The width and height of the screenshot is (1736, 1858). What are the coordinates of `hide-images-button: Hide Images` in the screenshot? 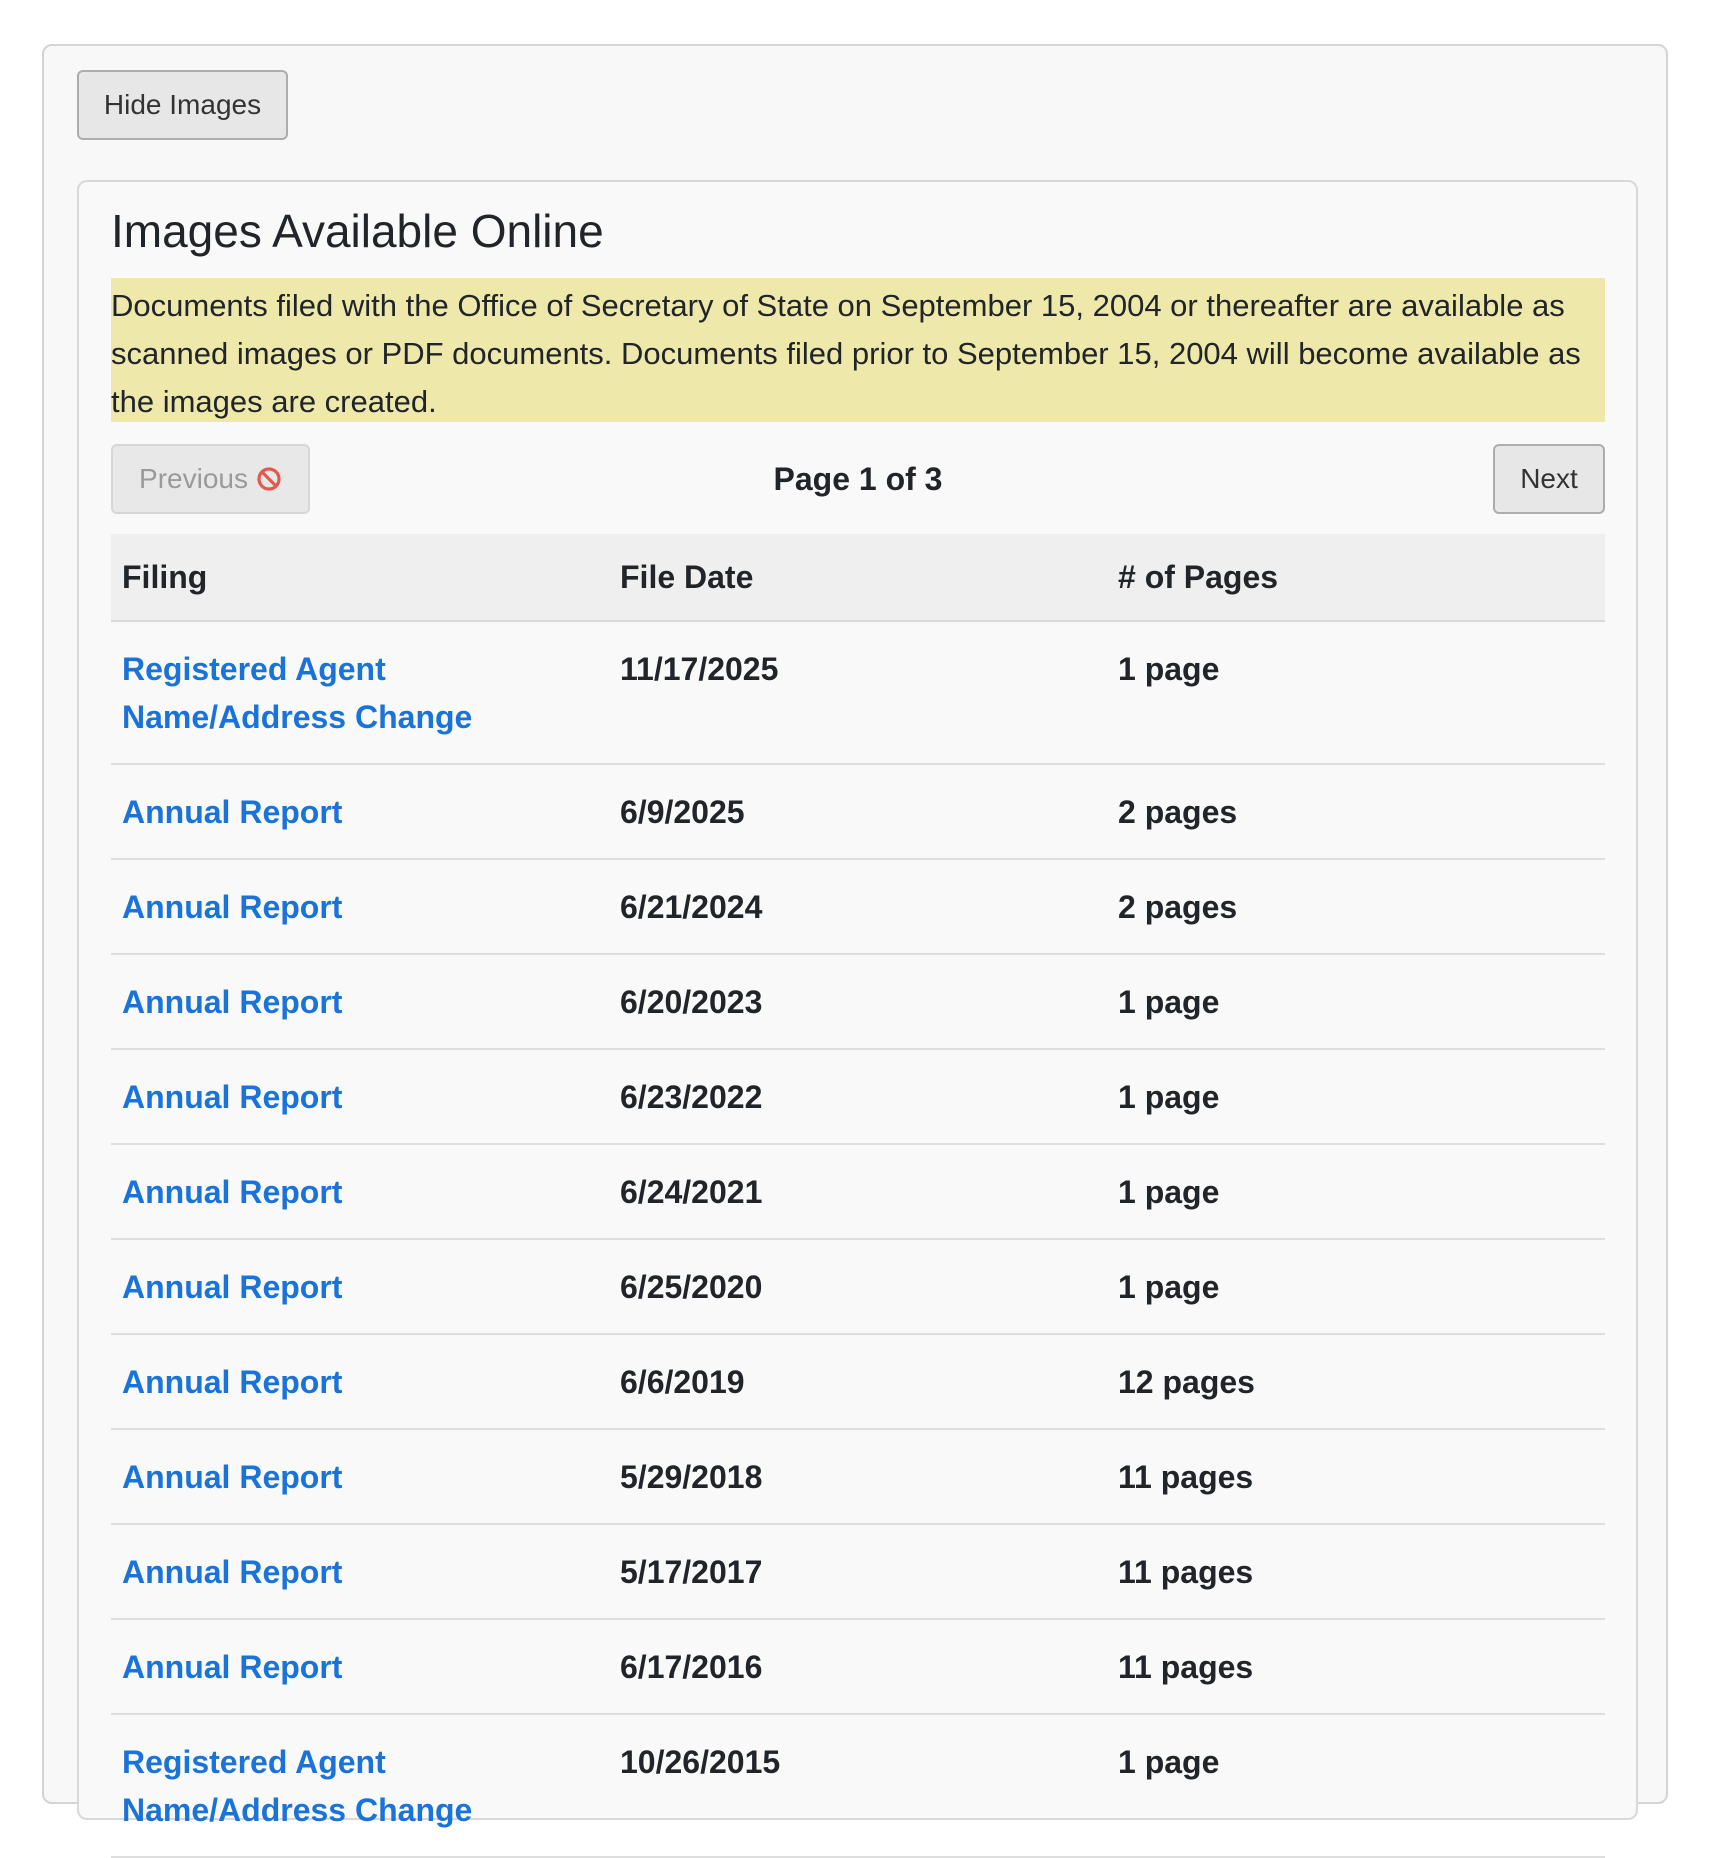 It's located at (182, 105).